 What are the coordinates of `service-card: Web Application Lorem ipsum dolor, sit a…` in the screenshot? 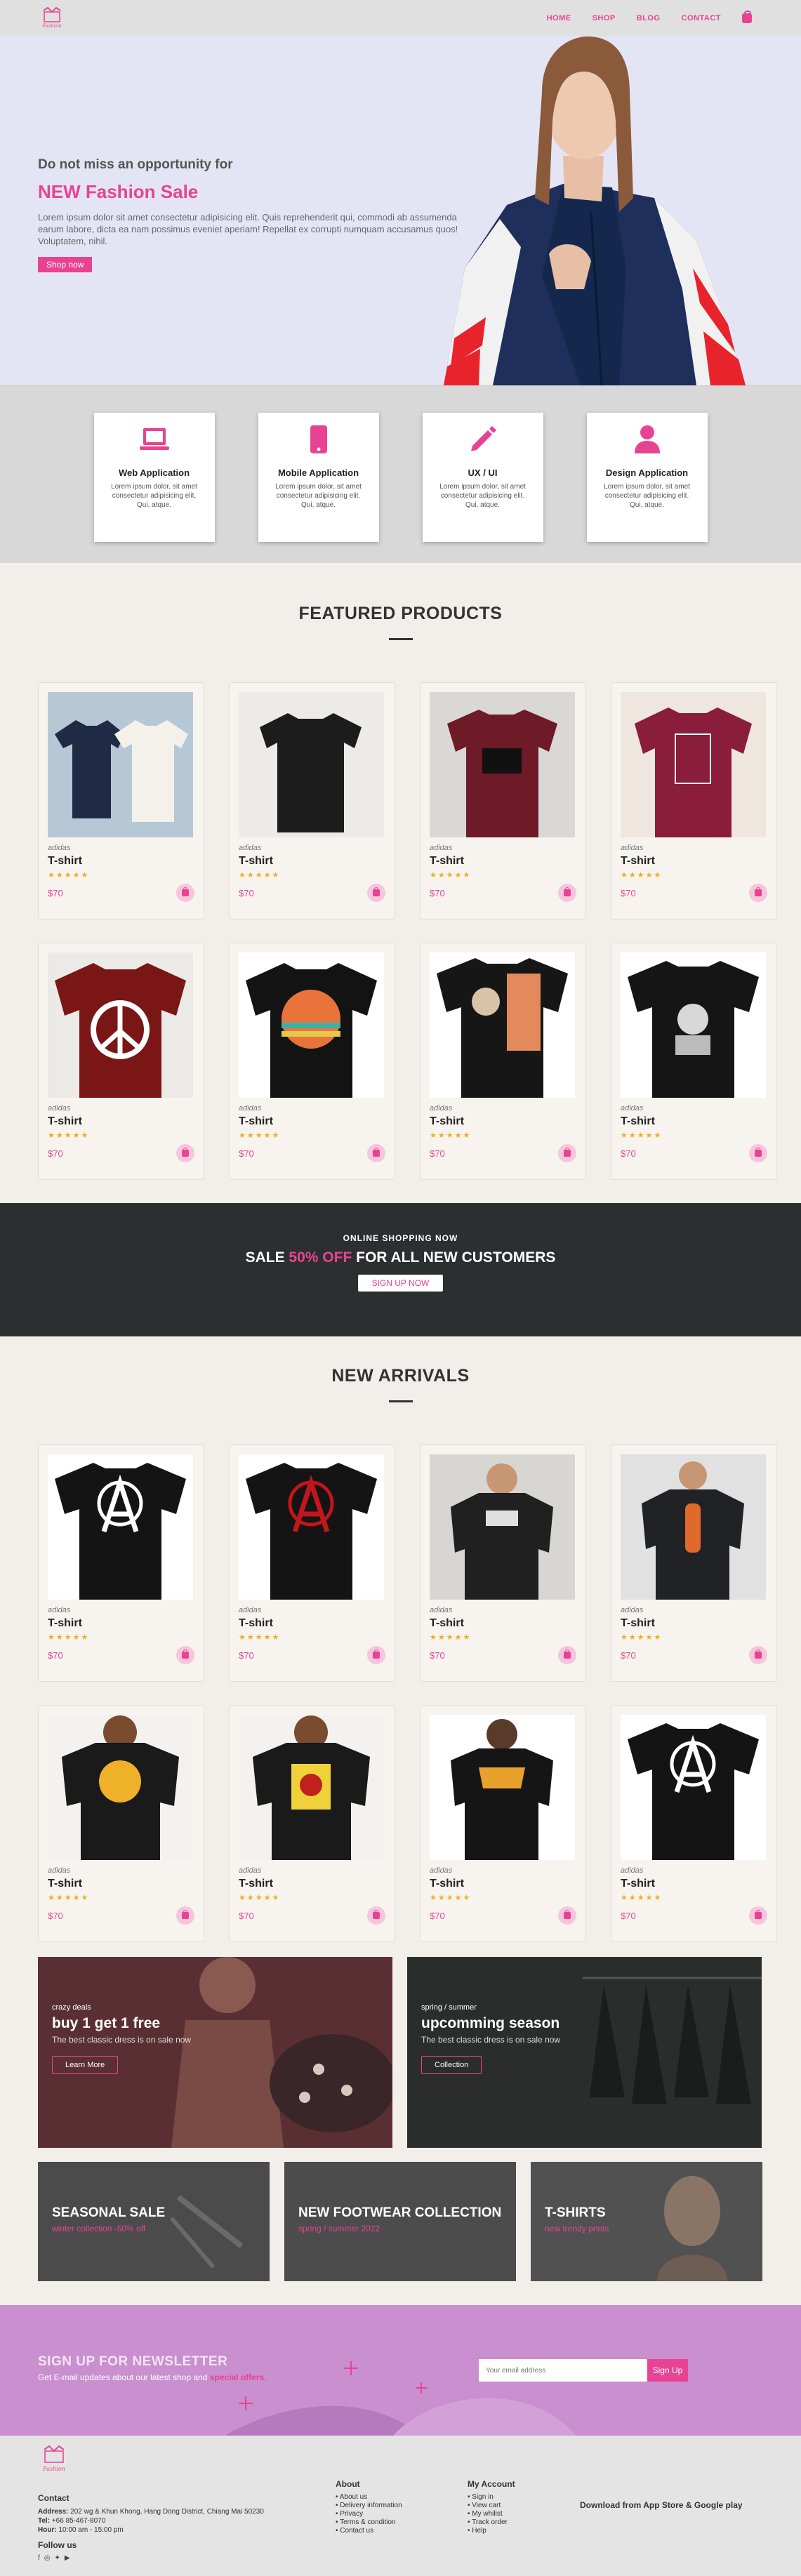 It's located at (154, 478).